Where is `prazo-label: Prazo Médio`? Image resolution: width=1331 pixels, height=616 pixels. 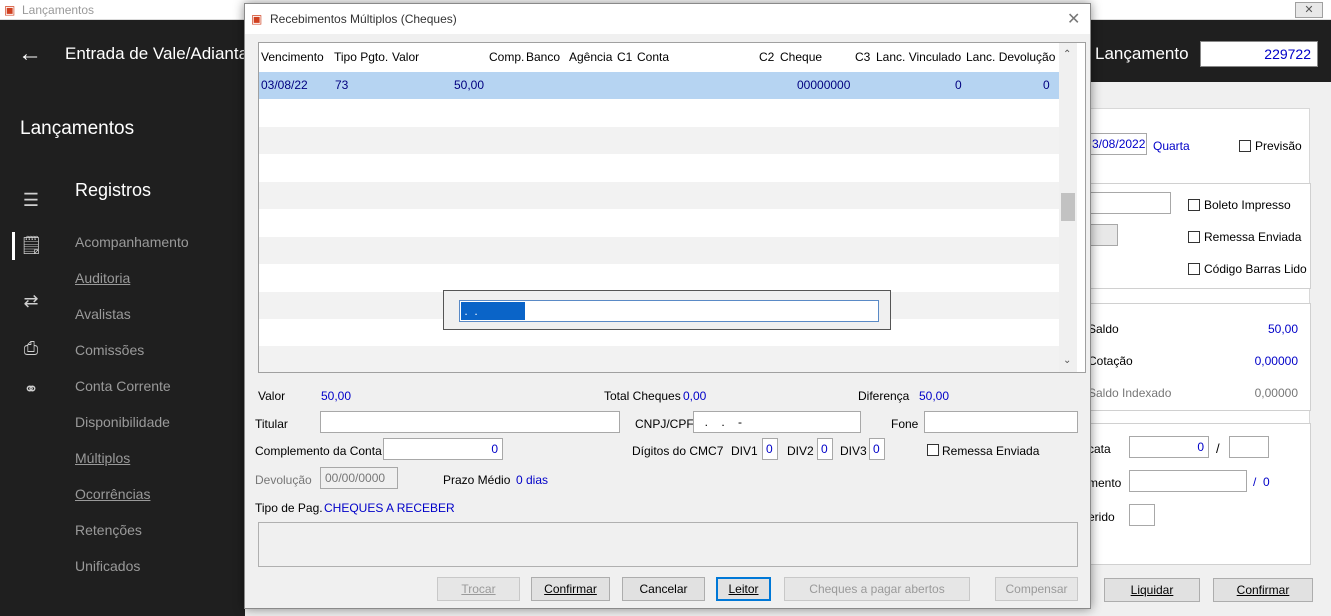
prazo-label: Prazo Médio is located at coordinates (477, 480).